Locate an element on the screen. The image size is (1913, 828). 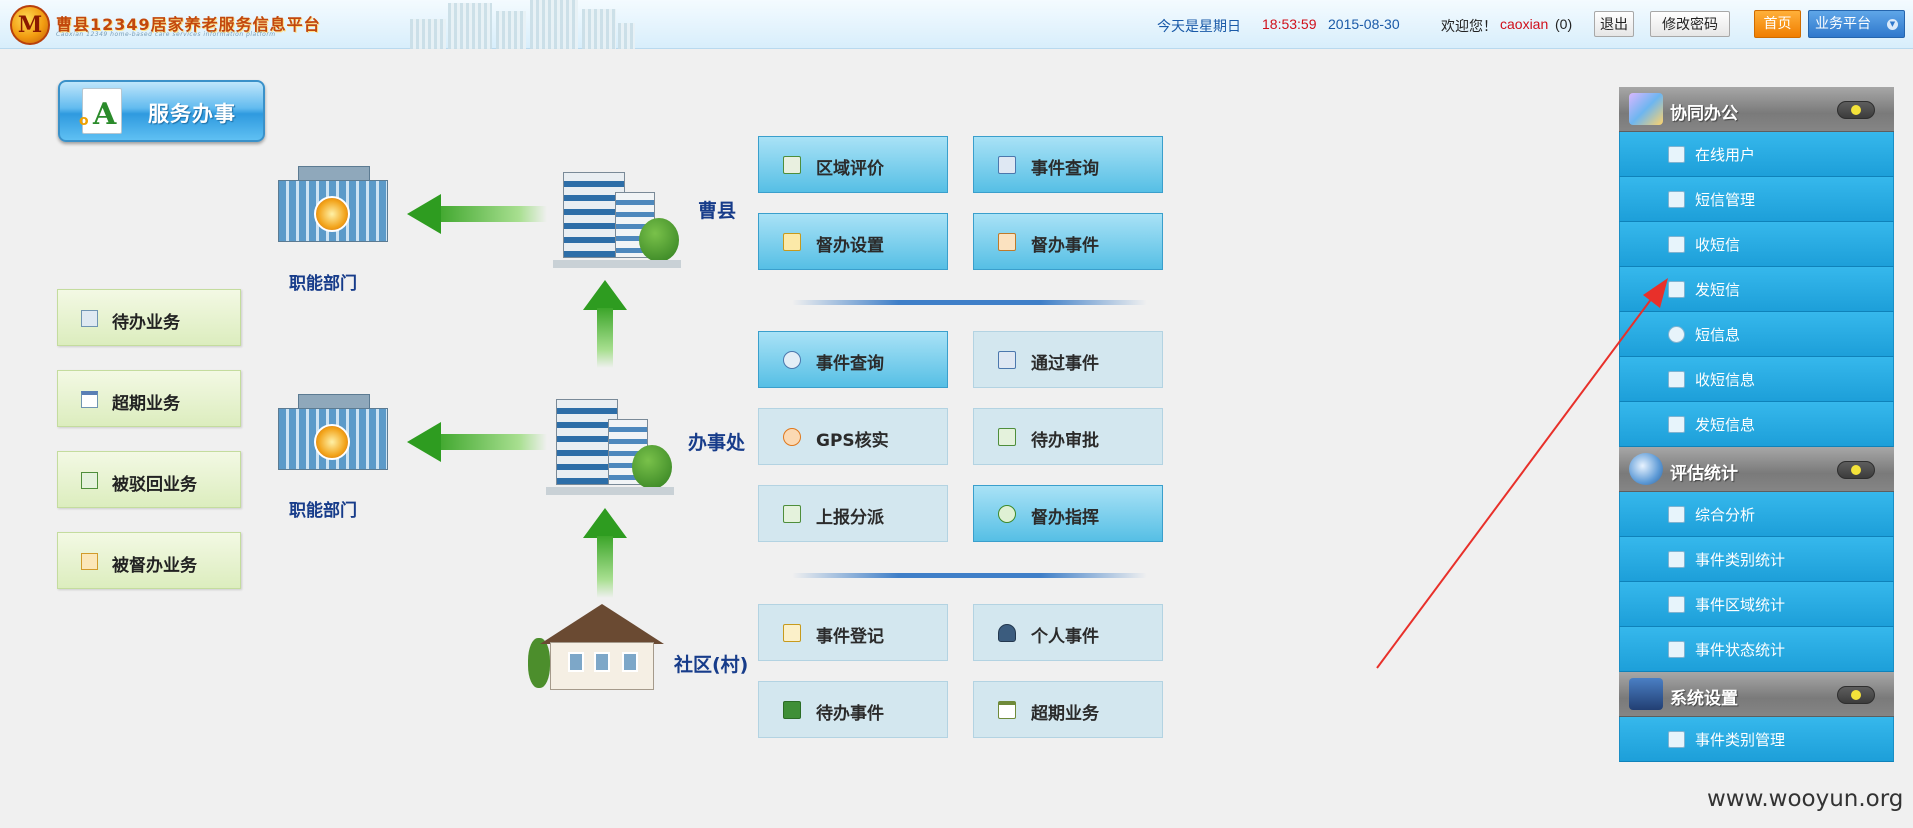
monitor-settings-icon is located at coordinates (1646, 694).